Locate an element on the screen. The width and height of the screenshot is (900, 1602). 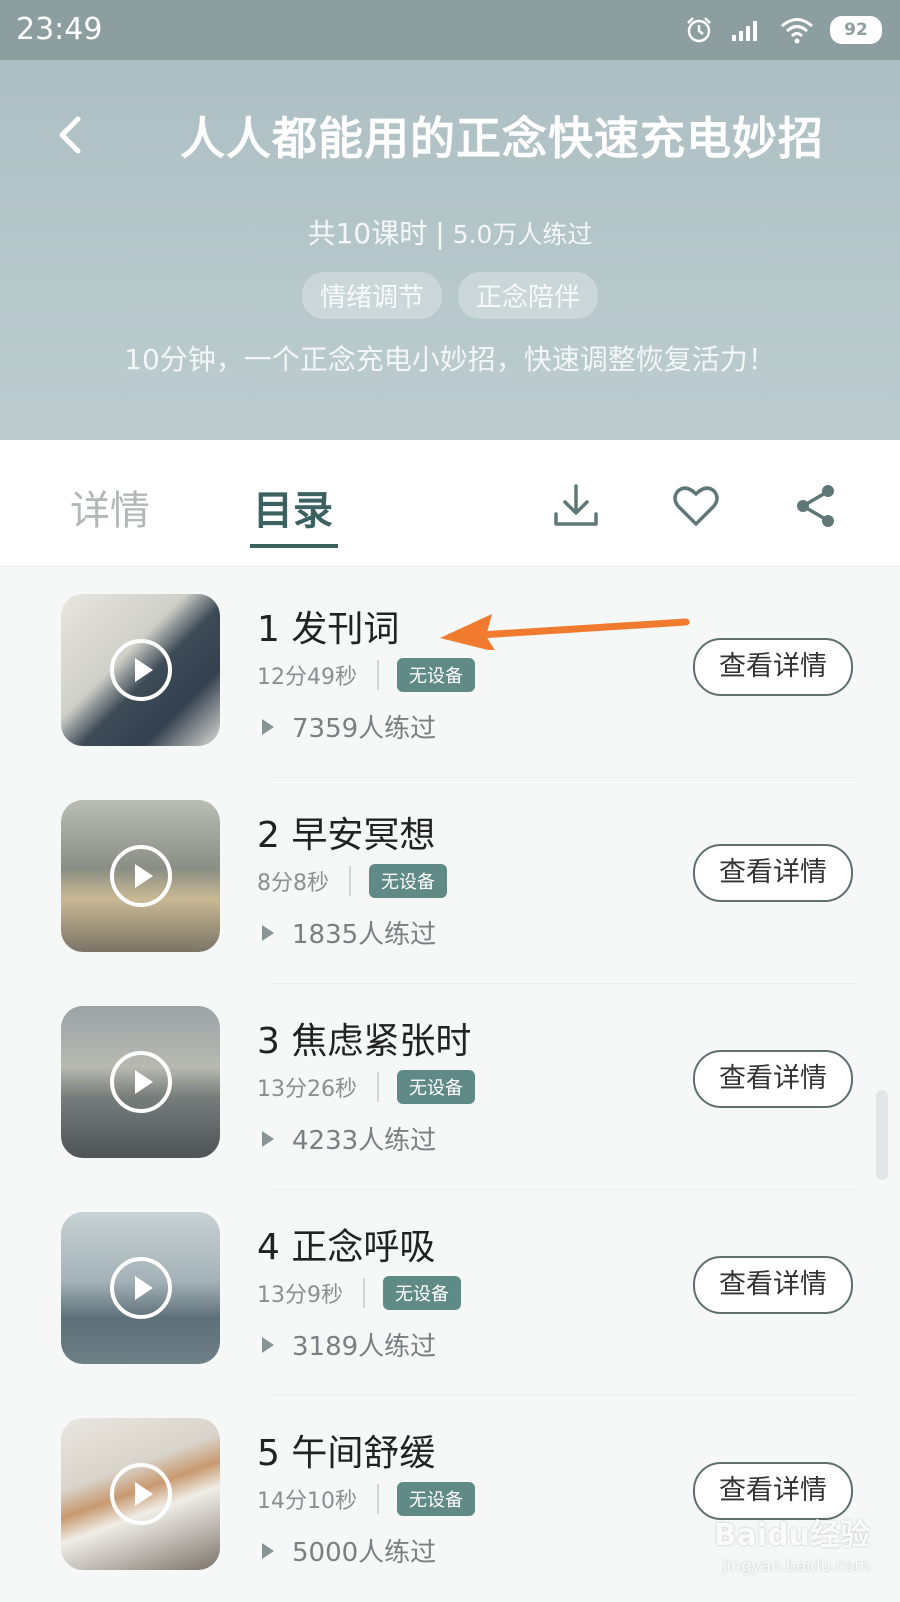
lesson-title: 3 焦虑紧张时 is located at coordinates (364, 1041).